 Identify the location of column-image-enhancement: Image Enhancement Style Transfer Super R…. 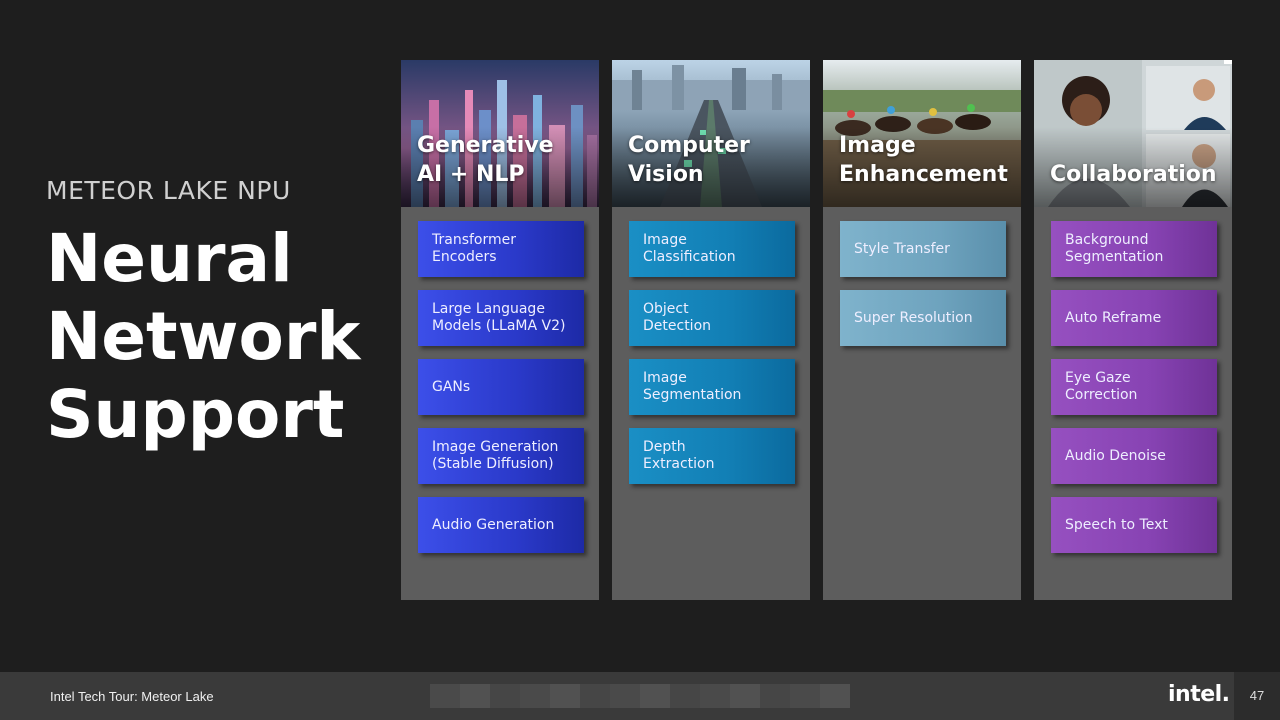
(922, 330).